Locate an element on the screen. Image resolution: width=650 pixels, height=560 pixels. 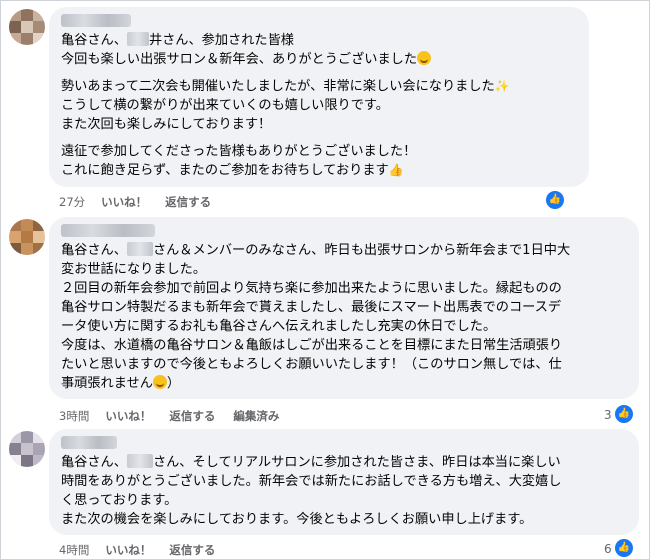
comment-line: く思っております。 is located at coordinates (119, 500).